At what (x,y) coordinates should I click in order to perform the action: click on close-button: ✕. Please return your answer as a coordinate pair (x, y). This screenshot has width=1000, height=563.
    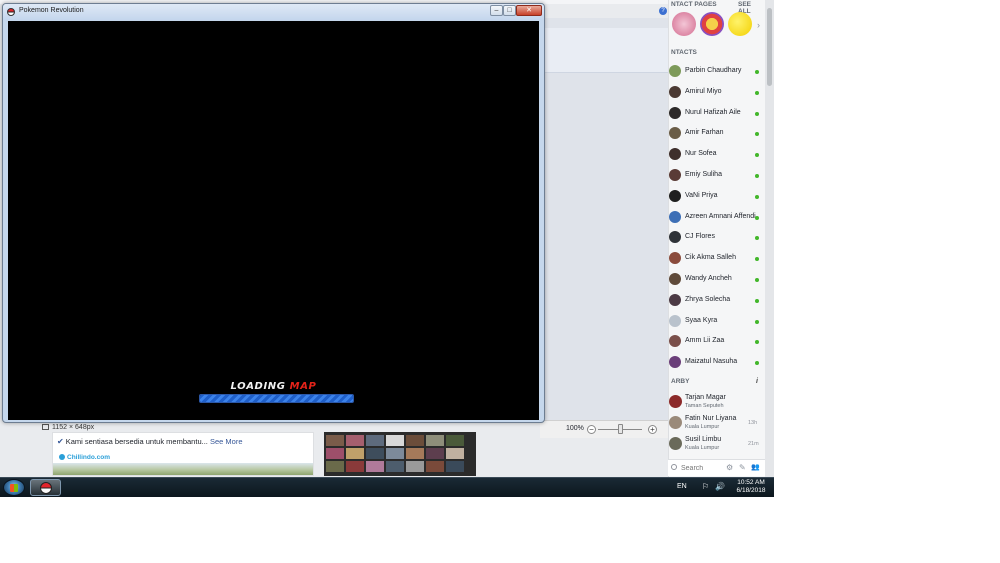
    Looking at the image, I should click on (529, 10).